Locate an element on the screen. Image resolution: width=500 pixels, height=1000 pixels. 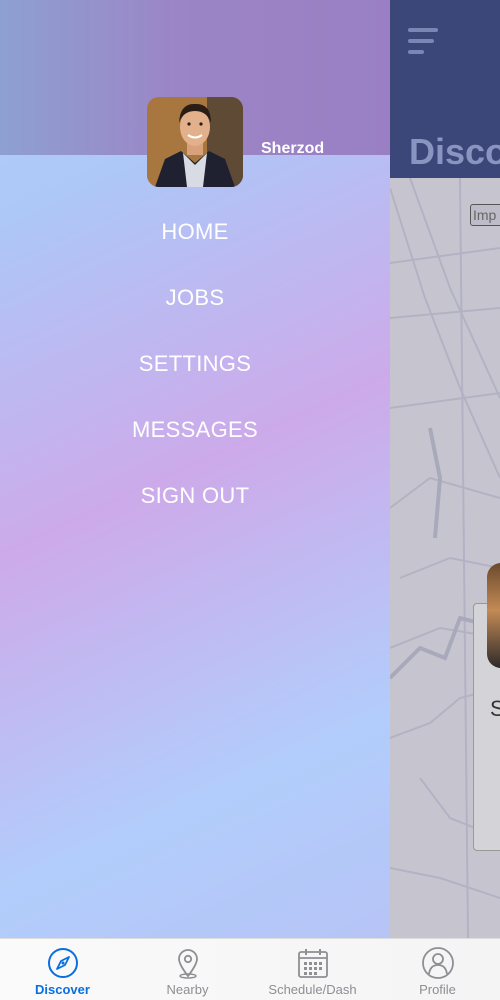
bottom-tab-bar: Discover Nearby Schedule/Dash Profile is located at coordinates (250, 969).